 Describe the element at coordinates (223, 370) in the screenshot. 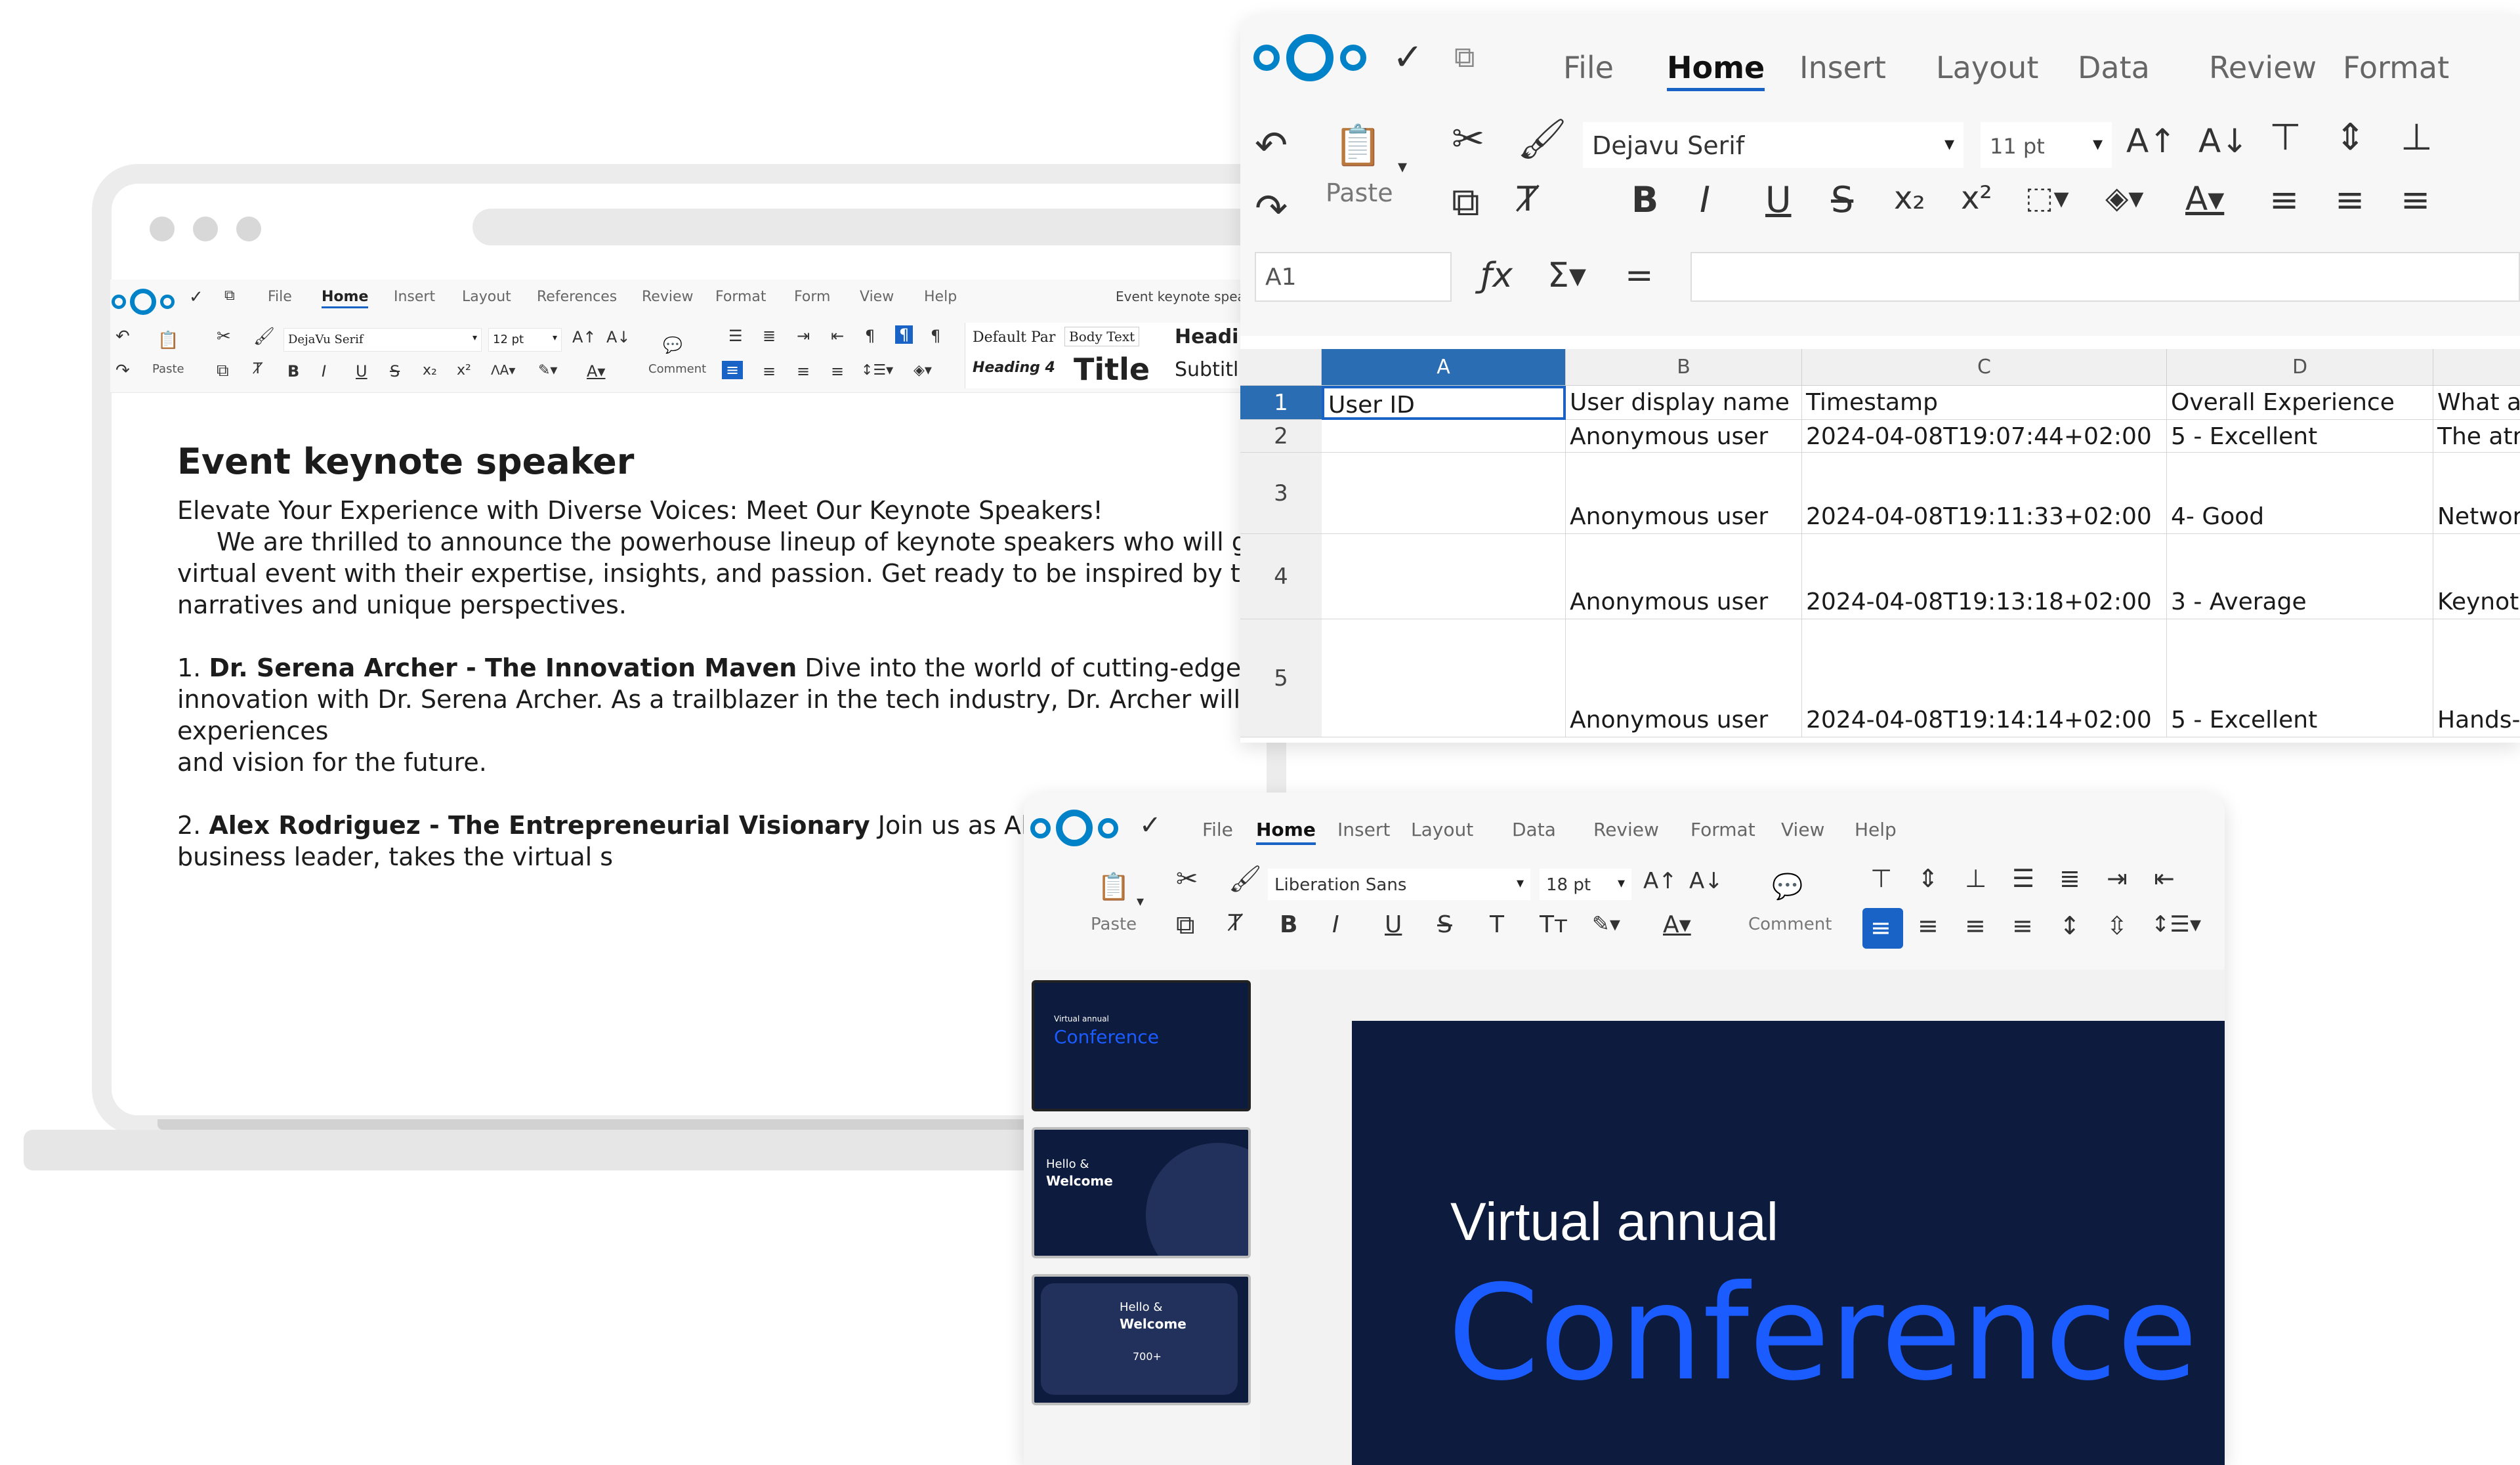

I see `copy-icon: ⧉` at that location.